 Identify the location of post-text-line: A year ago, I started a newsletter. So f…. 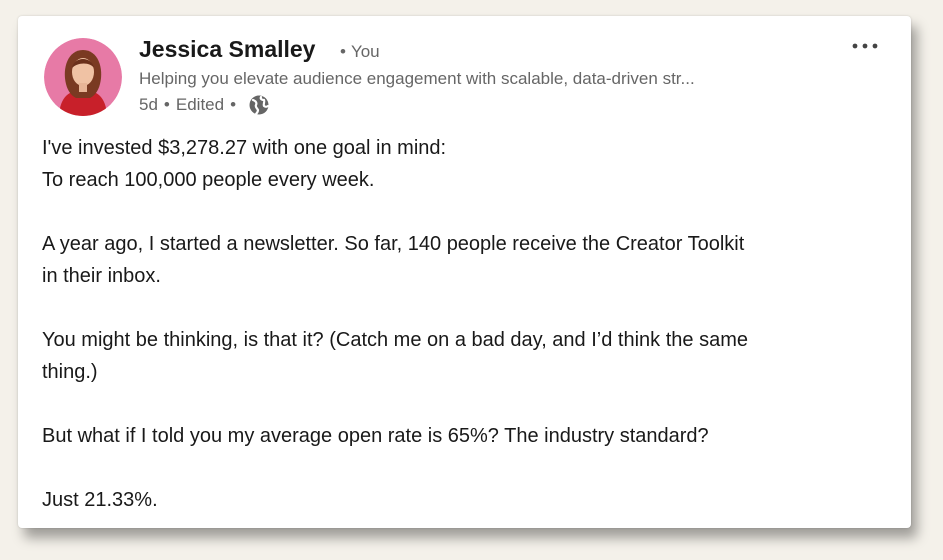
(393, 244).